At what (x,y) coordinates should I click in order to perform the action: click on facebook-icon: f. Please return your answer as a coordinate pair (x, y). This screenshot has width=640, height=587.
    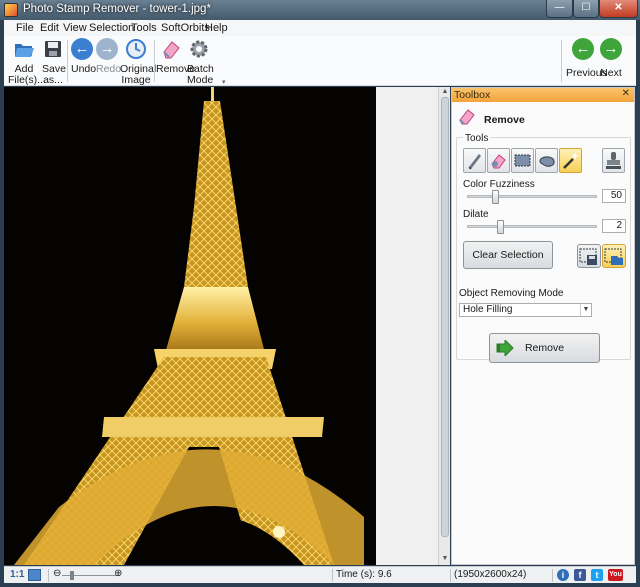
    Looking at the image, I should click on (580, 575).